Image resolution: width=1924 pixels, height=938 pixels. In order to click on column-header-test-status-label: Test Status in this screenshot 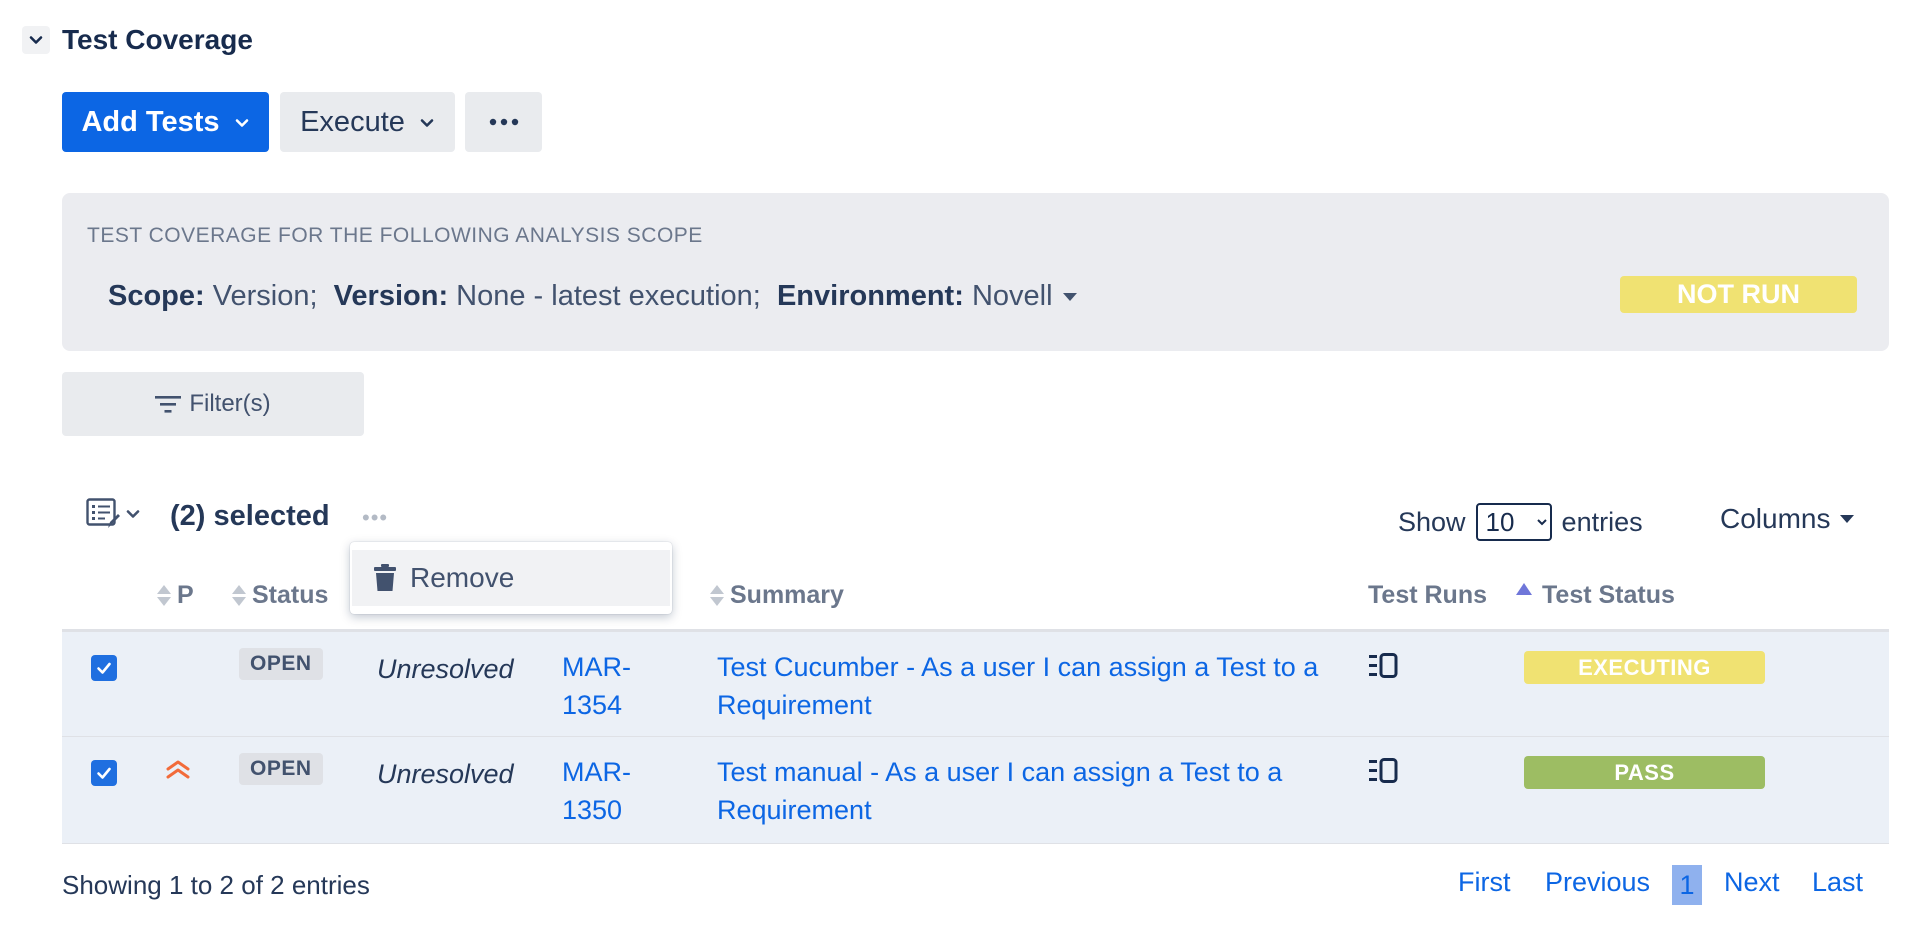, I will do `click(1608, 595)`.